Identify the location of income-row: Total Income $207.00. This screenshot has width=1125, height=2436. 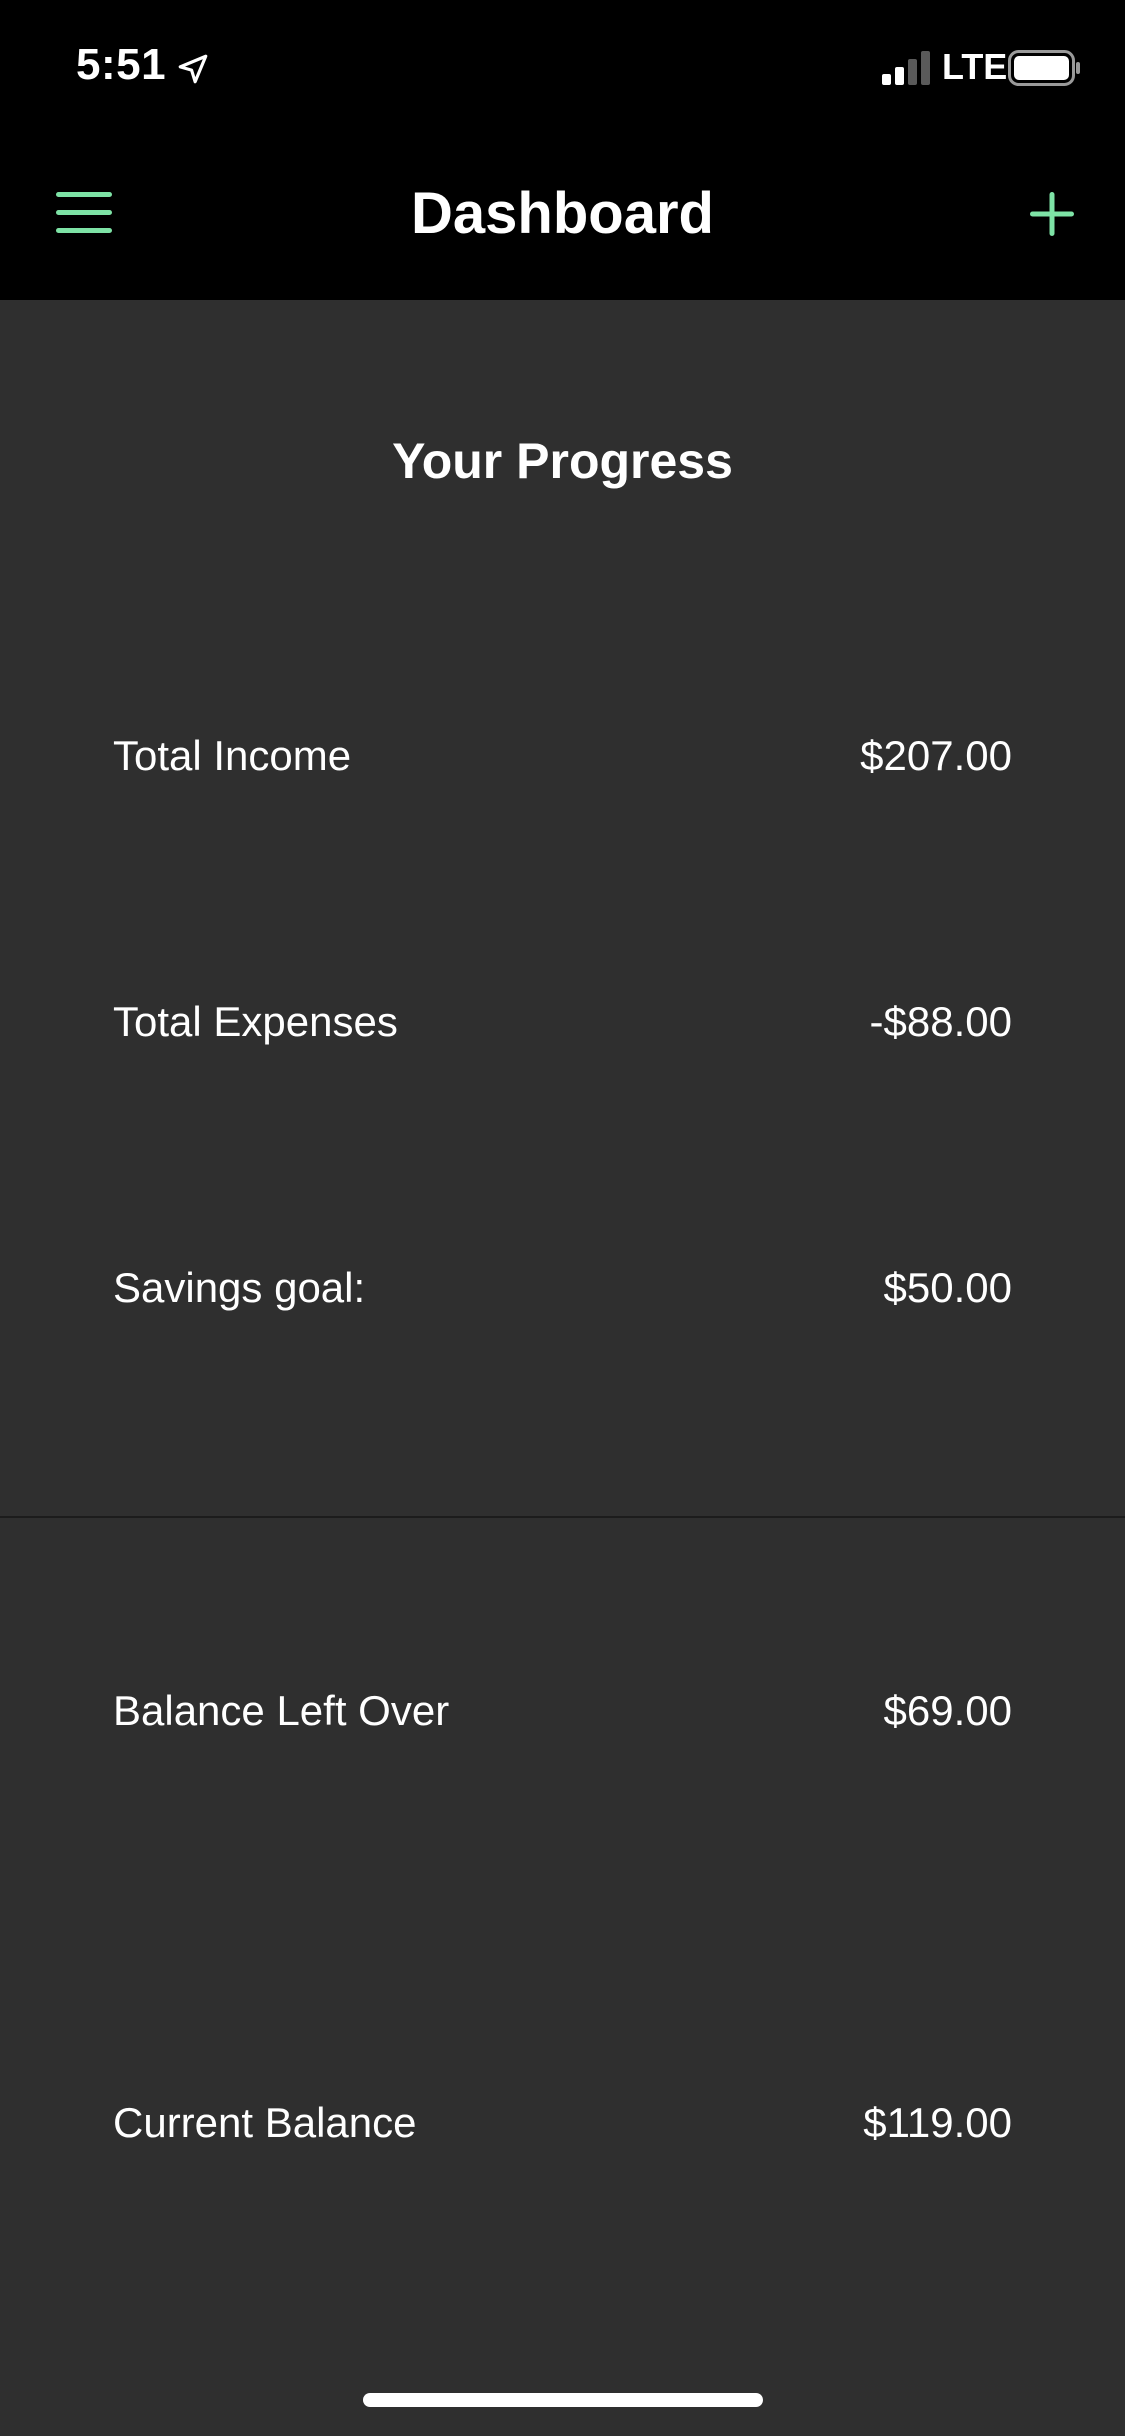
(562, 756).